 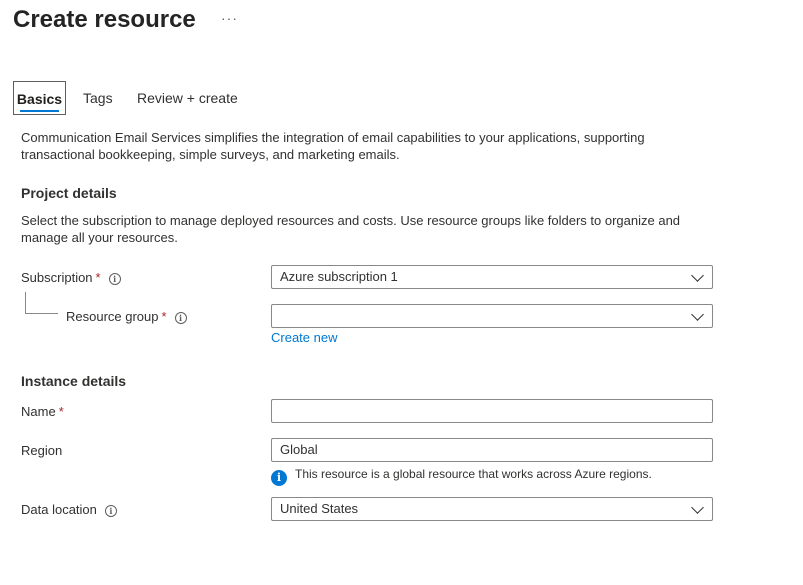 I want to click on instance-details-heading: Instance details, so click(x=74, y=381).